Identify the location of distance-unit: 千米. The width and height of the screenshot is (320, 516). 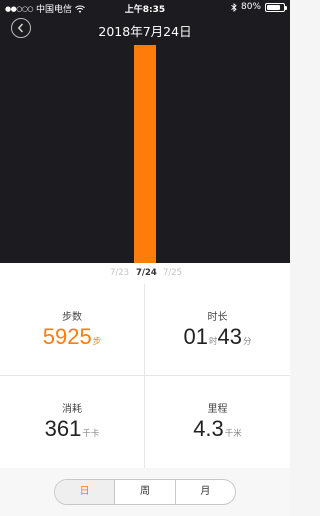
(233, 433).